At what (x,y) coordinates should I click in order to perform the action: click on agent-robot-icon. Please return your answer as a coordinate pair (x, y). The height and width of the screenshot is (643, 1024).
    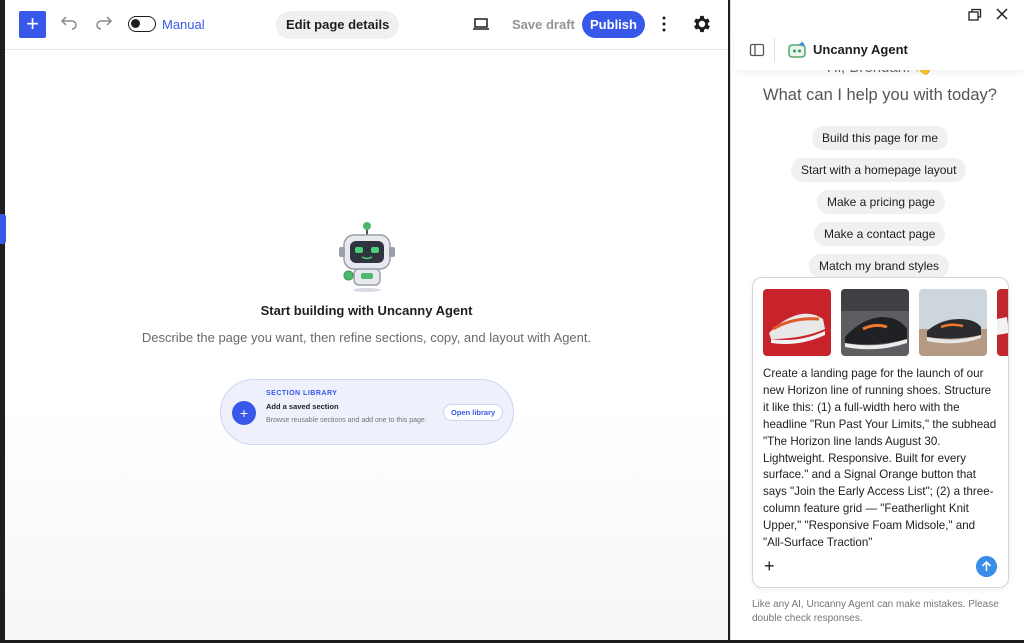
    Looking at the image, I should click on (797, 49).